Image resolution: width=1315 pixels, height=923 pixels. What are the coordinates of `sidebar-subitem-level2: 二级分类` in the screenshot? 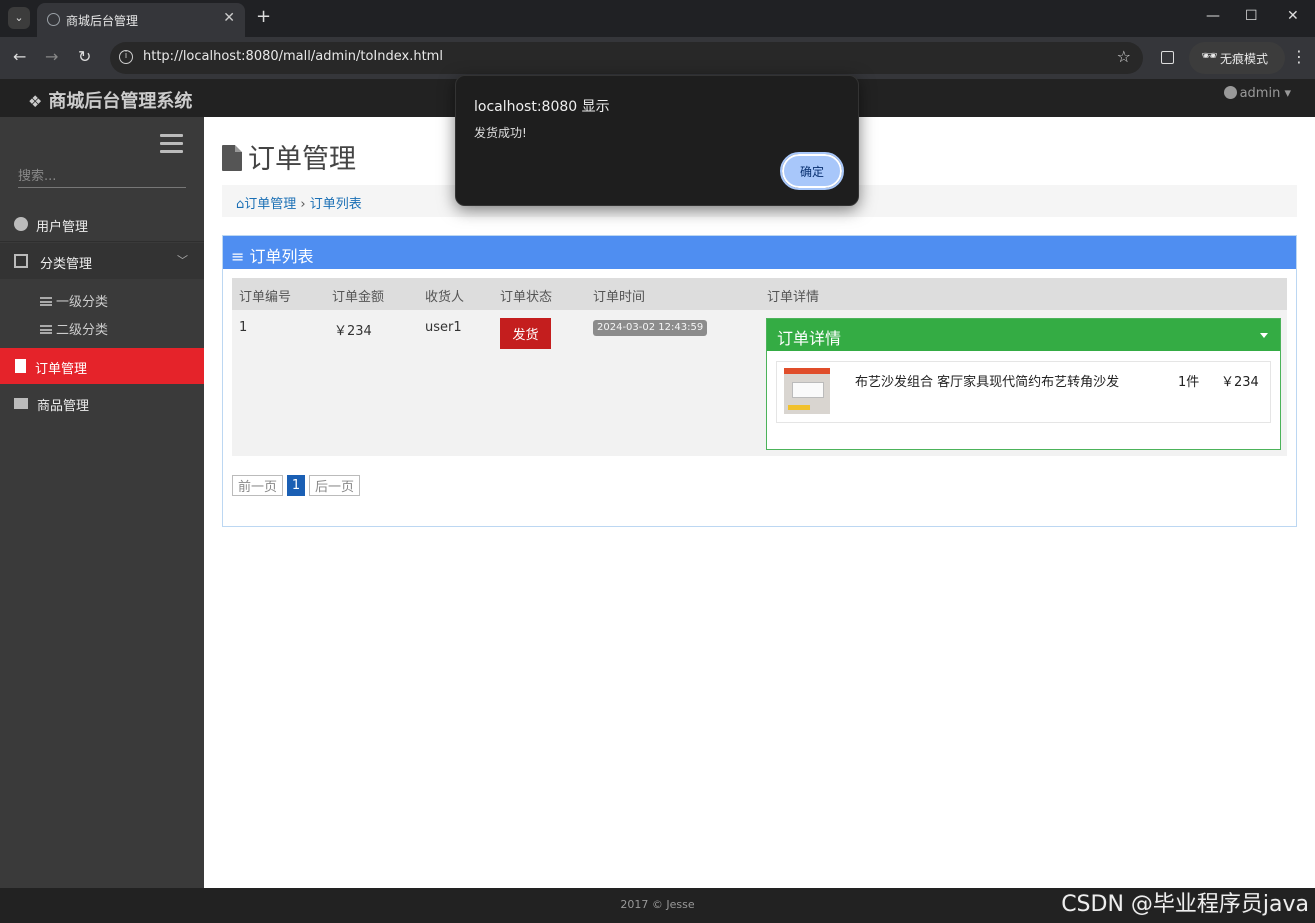 It's located at (74, 328).